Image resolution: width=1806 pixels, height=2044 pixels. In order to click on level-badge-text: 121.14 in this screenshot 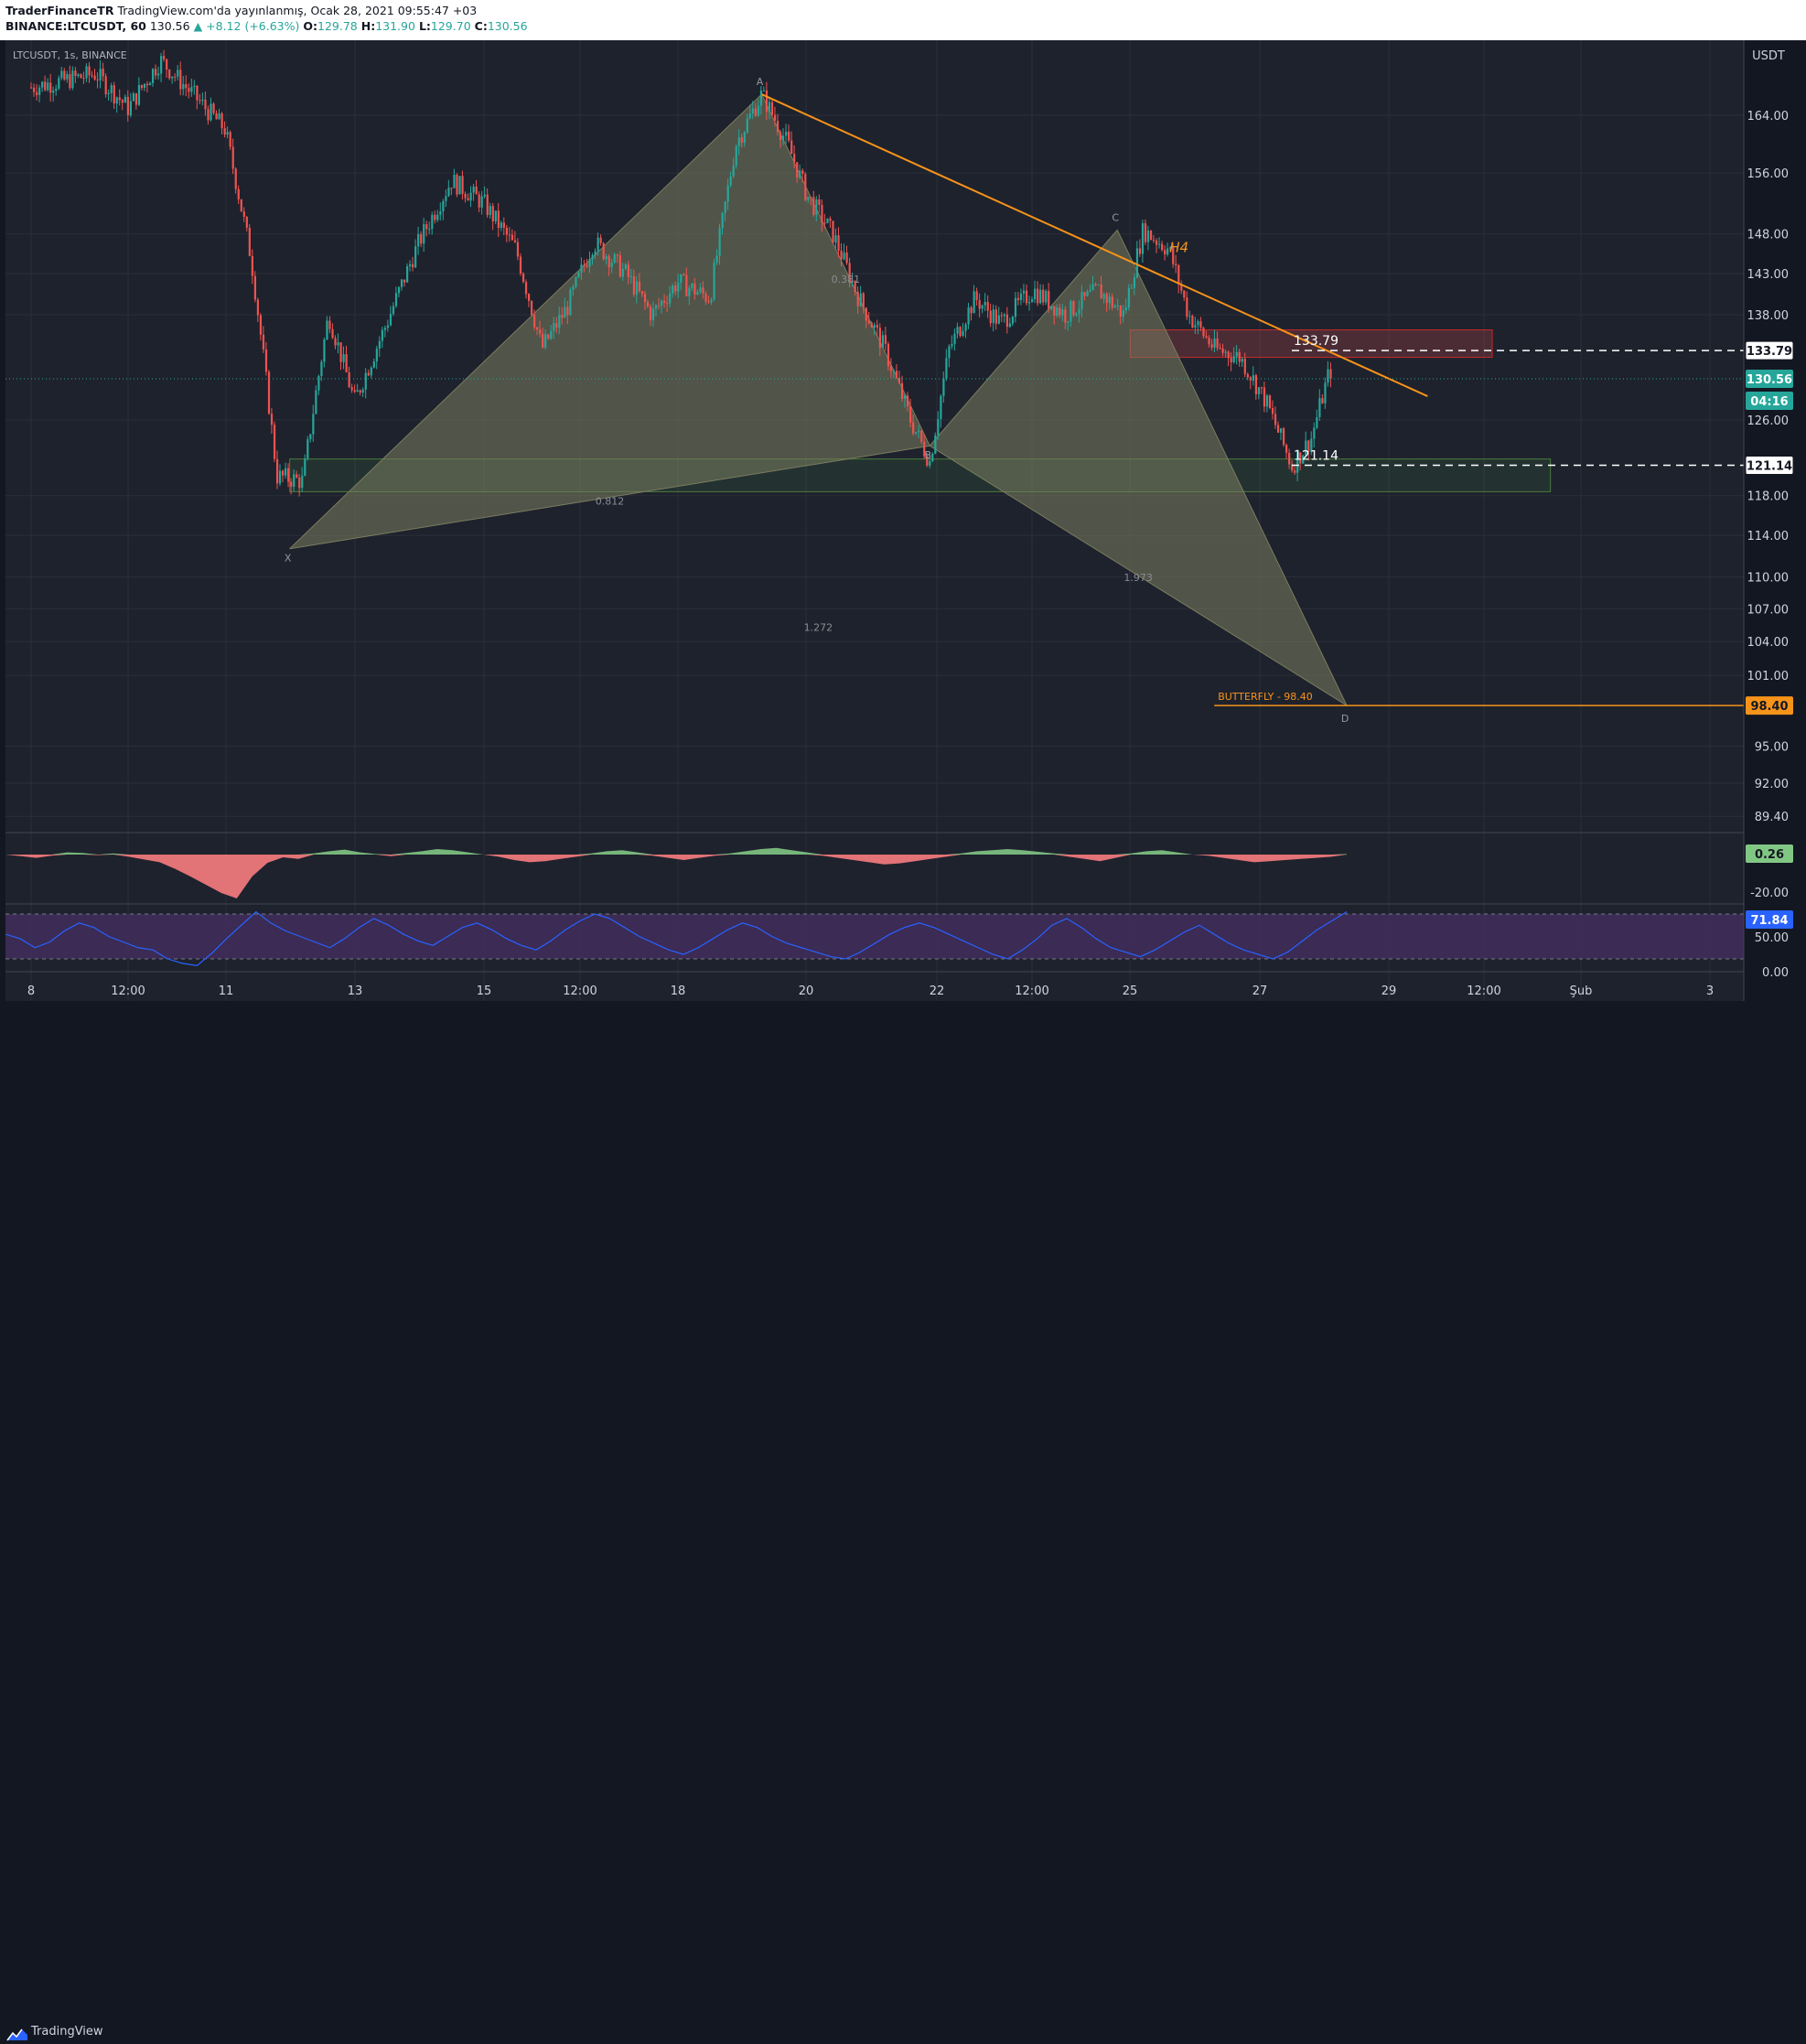, I will do `click(1769, 467)`.